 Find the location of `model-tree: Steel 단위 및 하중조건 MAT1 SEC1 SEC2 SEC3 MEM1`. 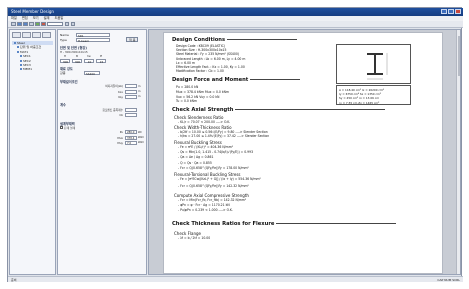

model-tree: Steel 단위 및 하중조건 MAT1 SEC1 SEC2 SEC3 MEM1 is located at coordinates (32, 56).